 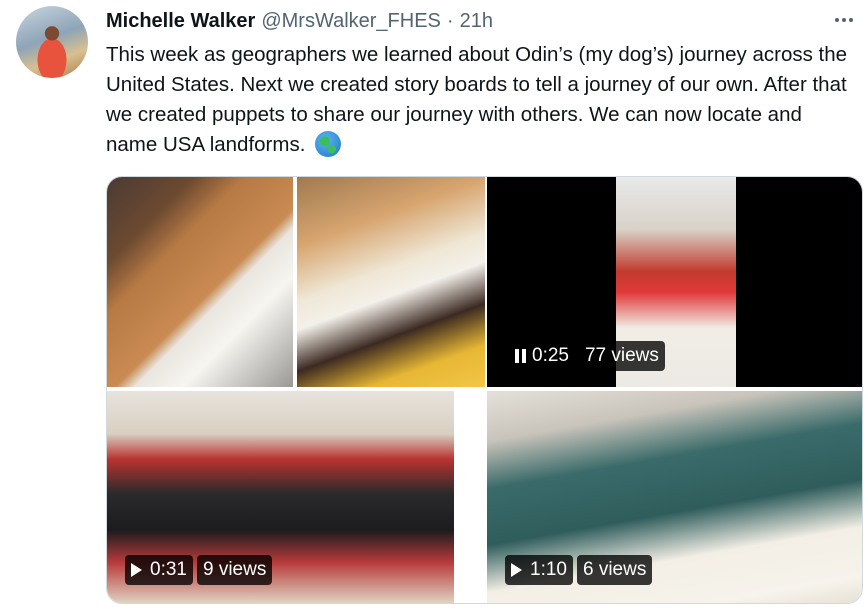 I want to click on video-1-views: 77 views, so click(x=621, y=355).